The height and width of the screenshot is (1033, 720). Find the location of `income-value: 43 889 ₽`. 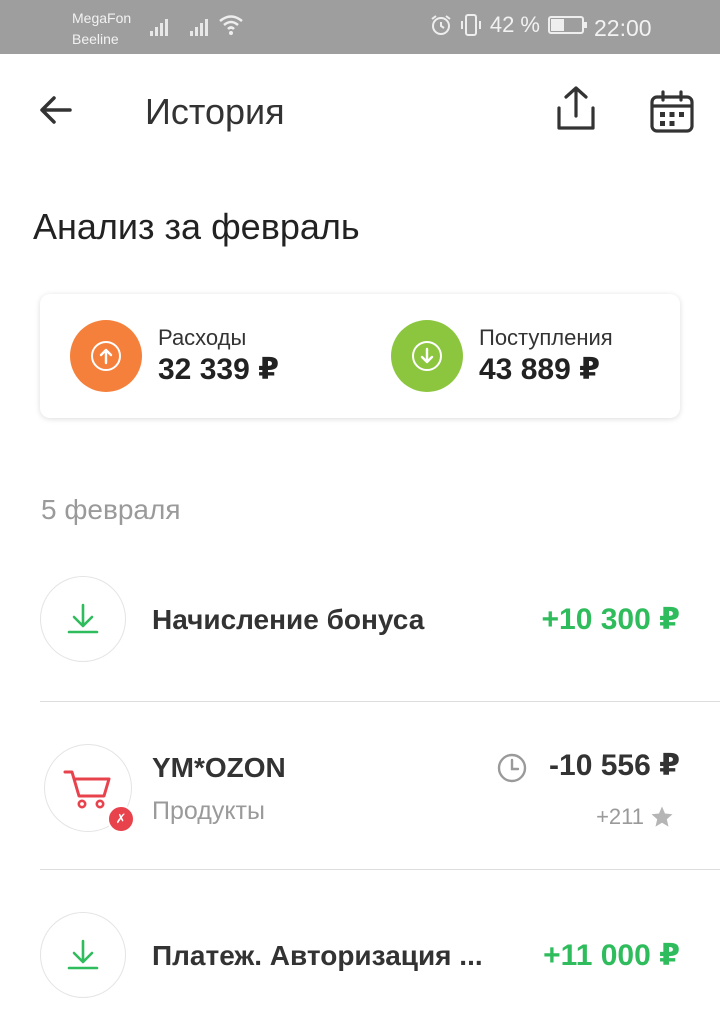

income-value: 43 889 ₽ is located at coordinates (539, 369).